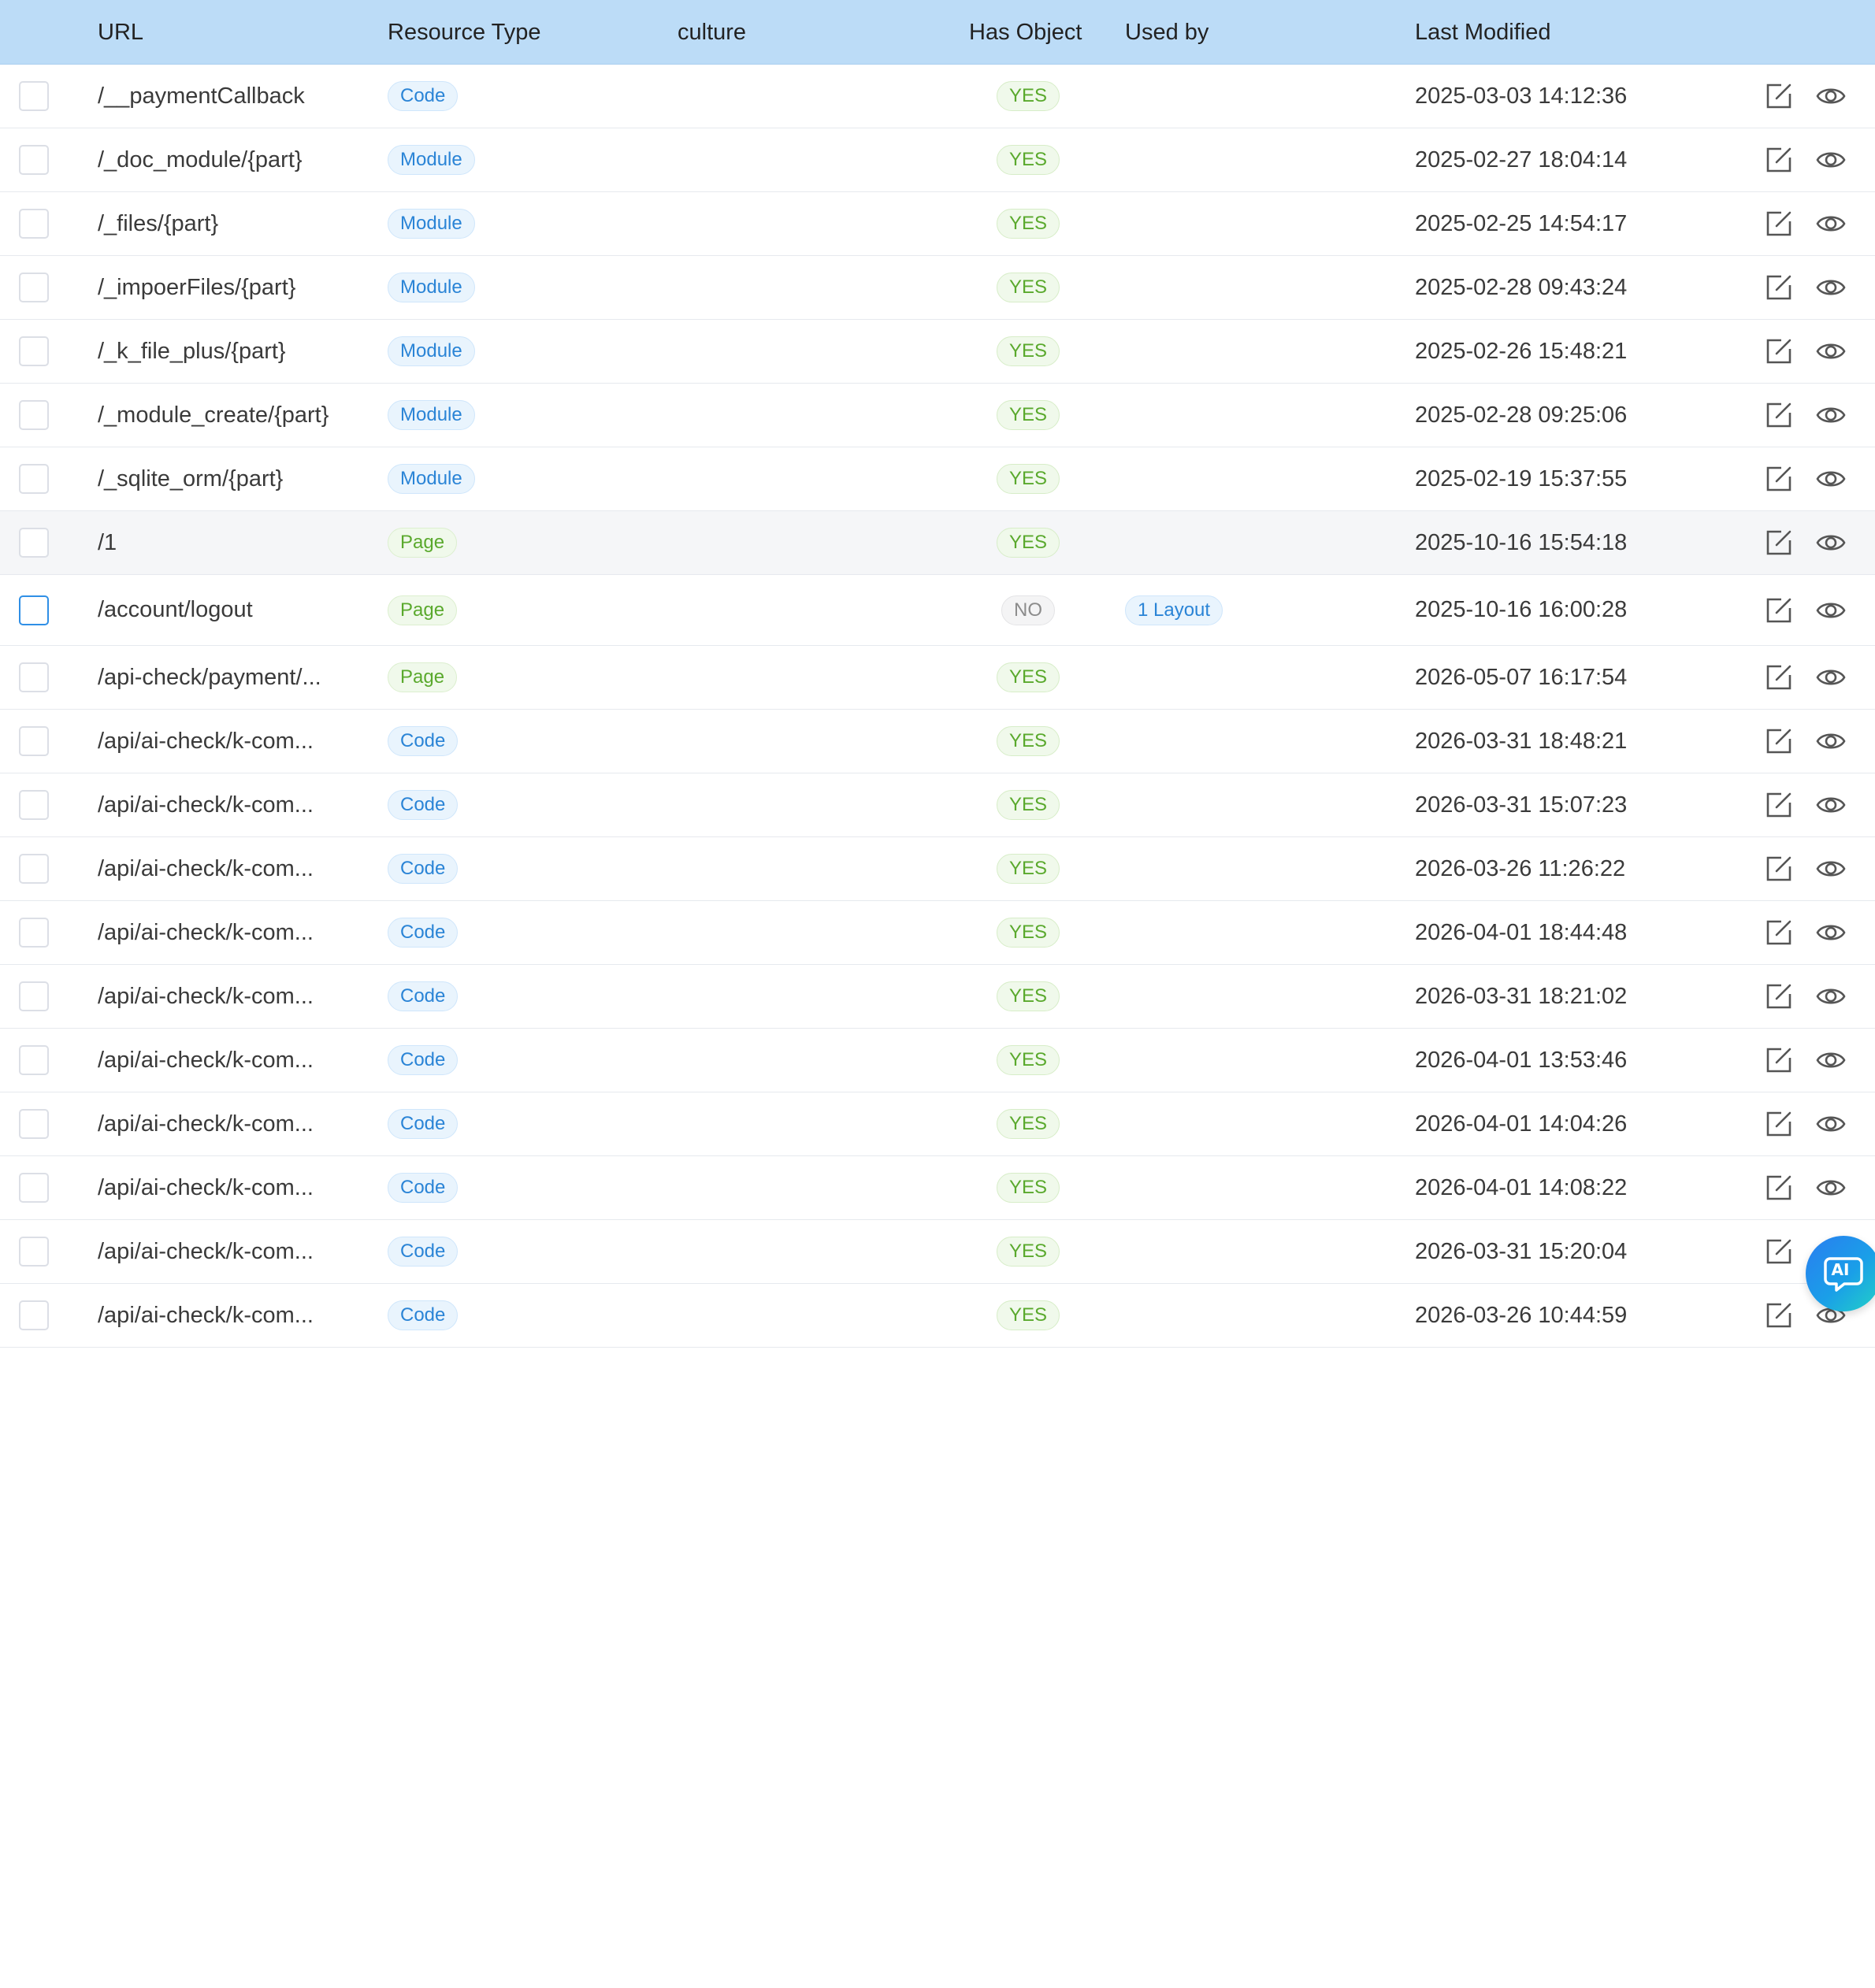 This screenshot has width=1875, height=1988. Describe the element at coordinates (1840, 1273) in the screenshot. I see `ai-assistant-button: AI` at that location.